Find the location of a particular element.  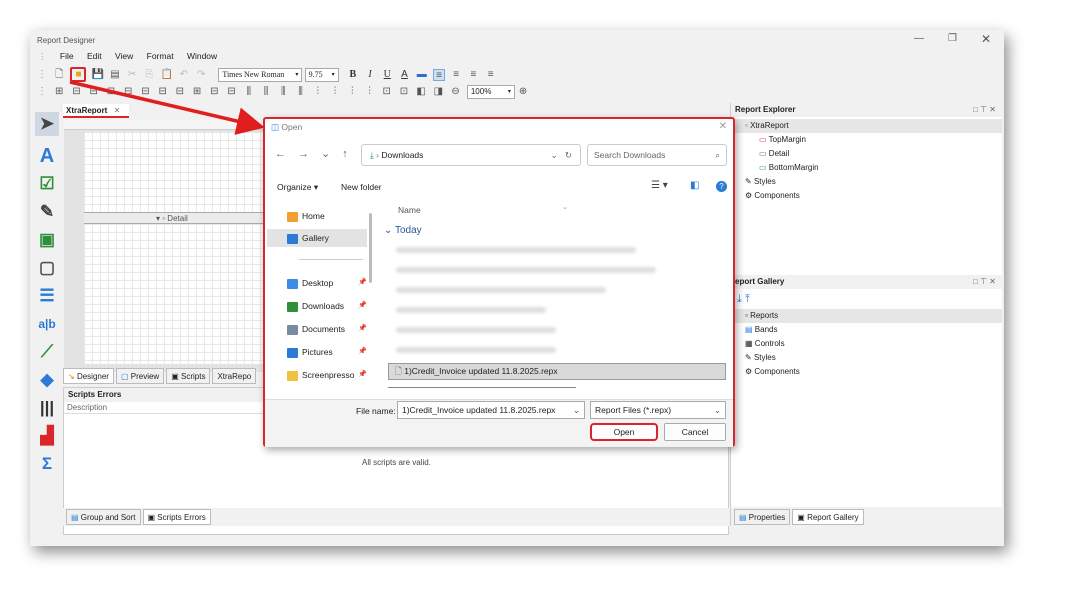

downloads-icon is located at coordinates (292, 306).